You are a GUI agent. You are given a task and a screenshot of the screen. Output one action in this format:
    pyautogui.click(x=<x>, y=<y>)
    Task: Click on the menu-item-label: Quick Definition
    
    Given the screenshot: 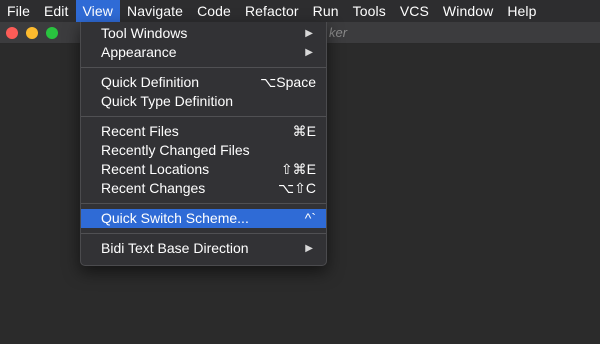 What is the action you would take?
    pyautogui.click(x=150, y=82)
    